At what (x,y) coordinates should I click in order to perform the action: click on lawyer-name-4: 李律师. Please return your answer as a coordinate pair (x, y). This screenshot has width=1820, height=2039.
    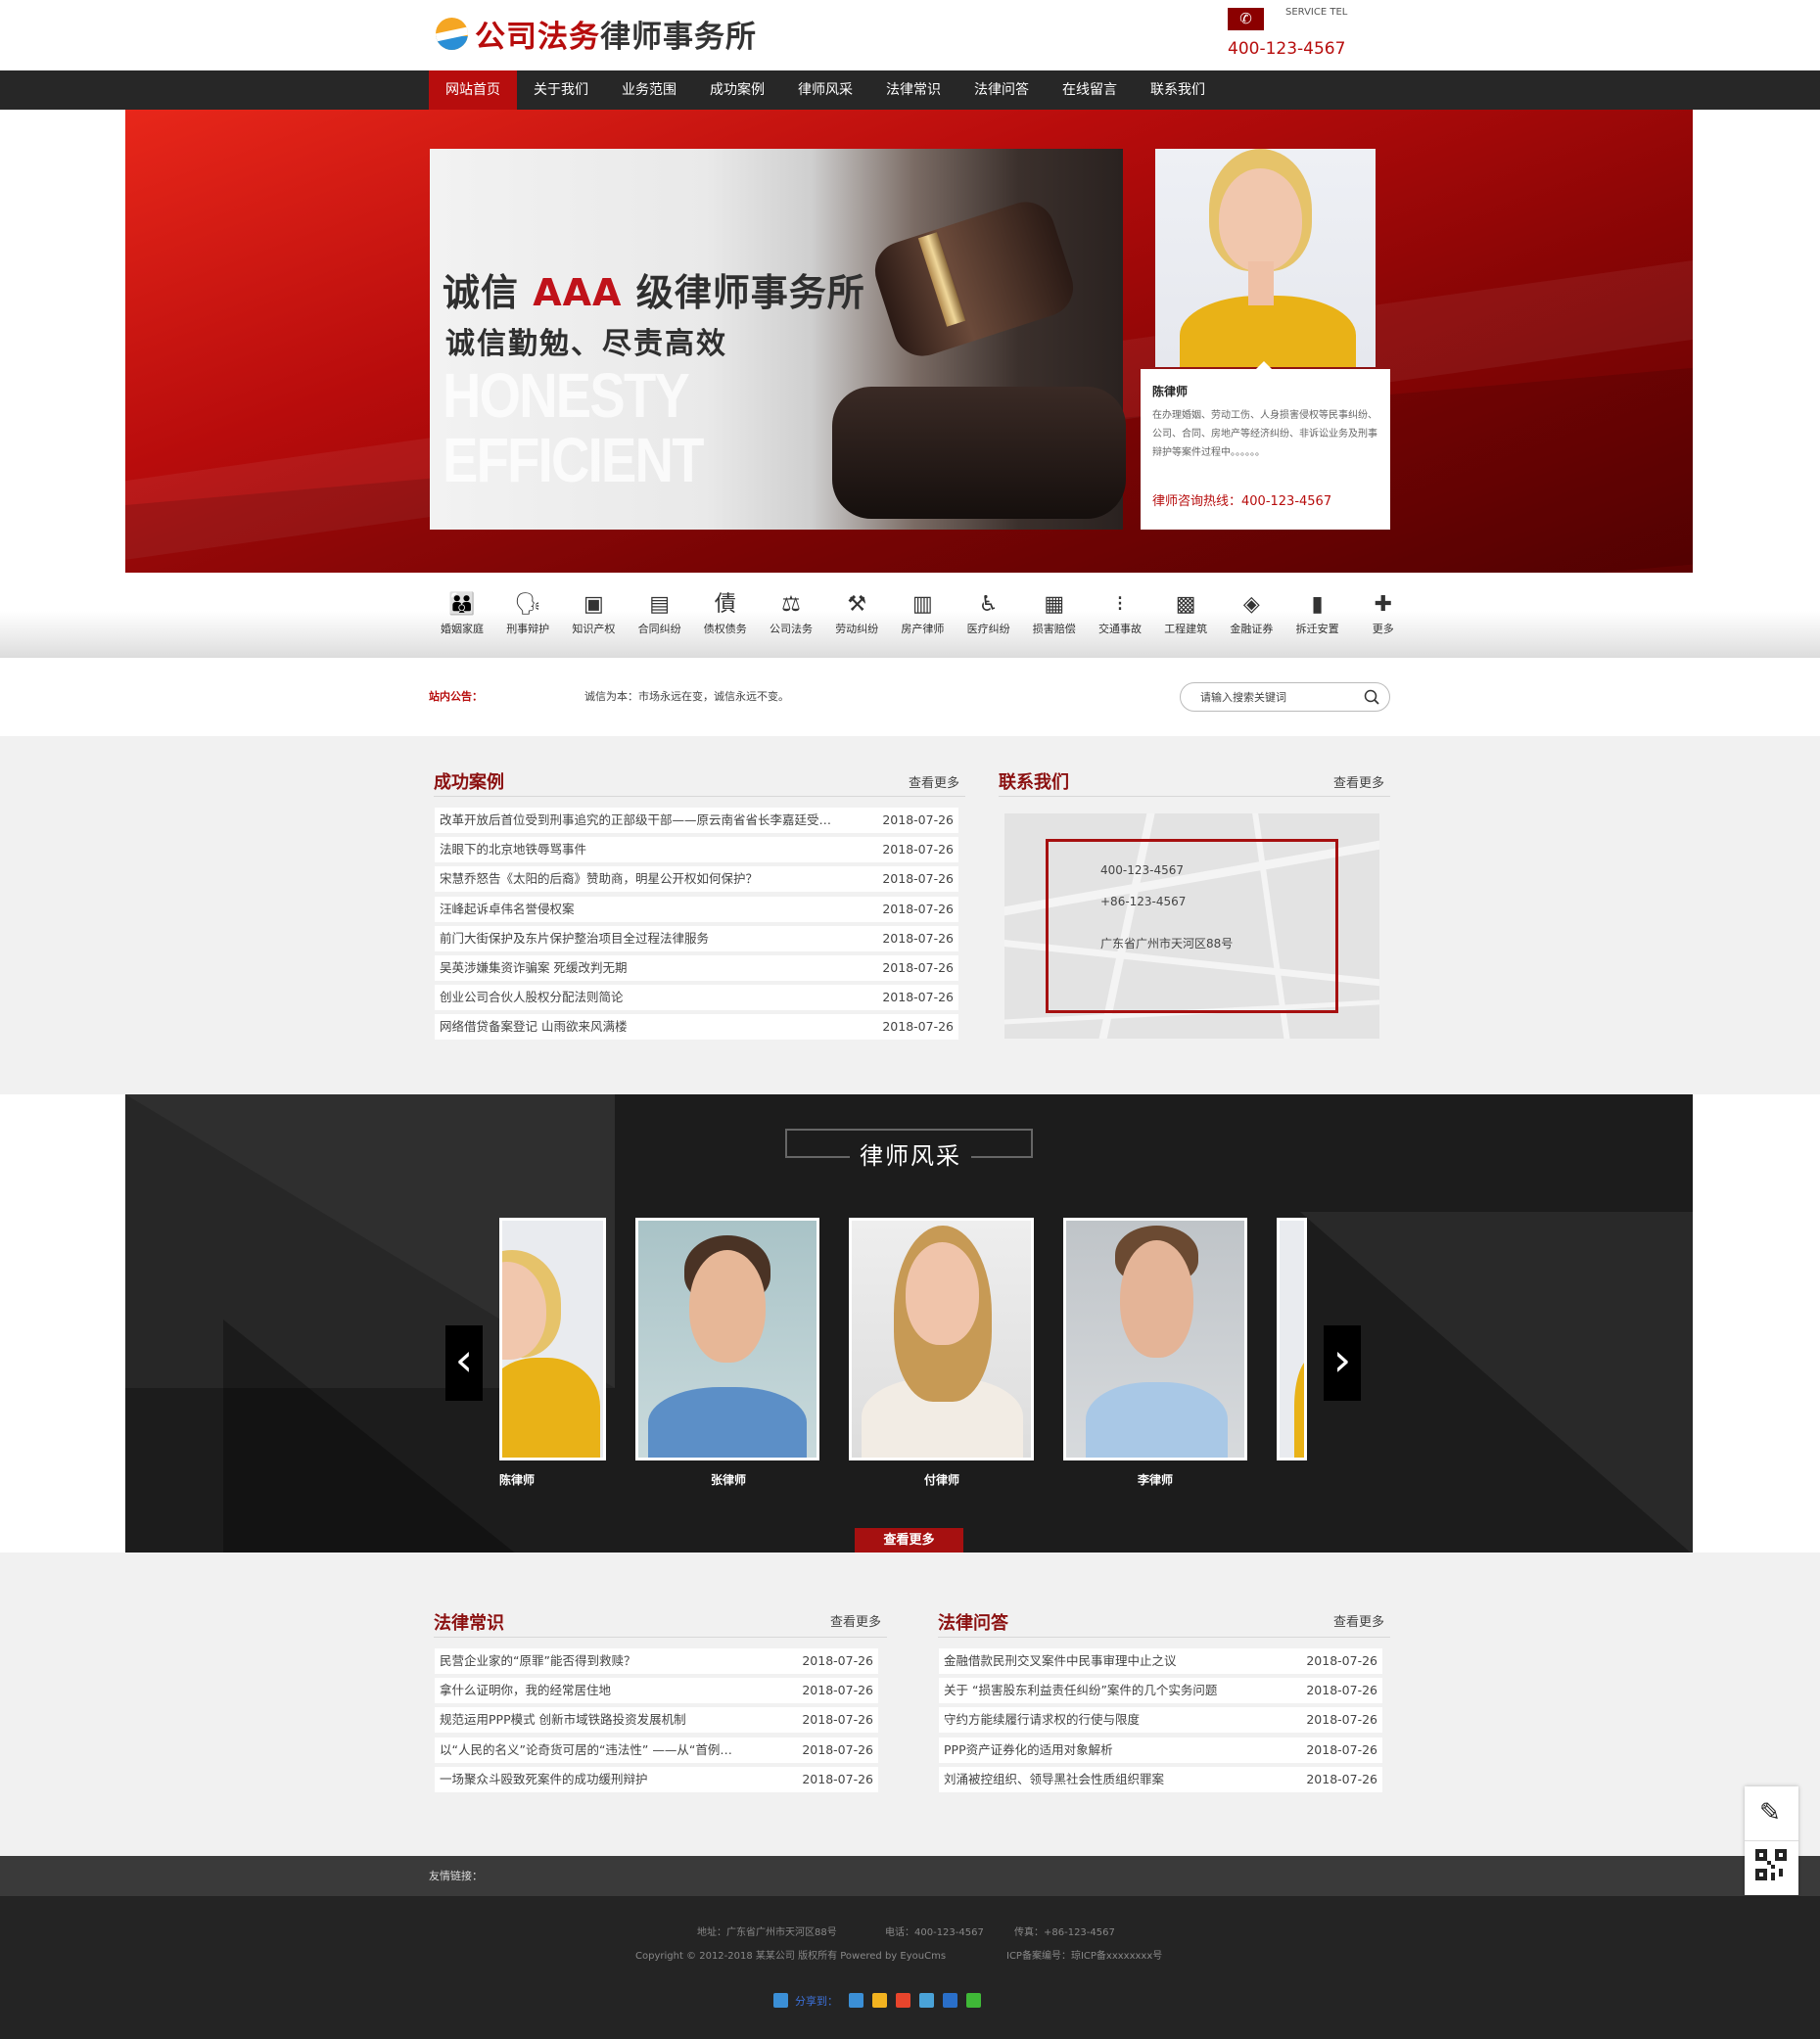
    Looking at the image, I should click on (1155, 1479).